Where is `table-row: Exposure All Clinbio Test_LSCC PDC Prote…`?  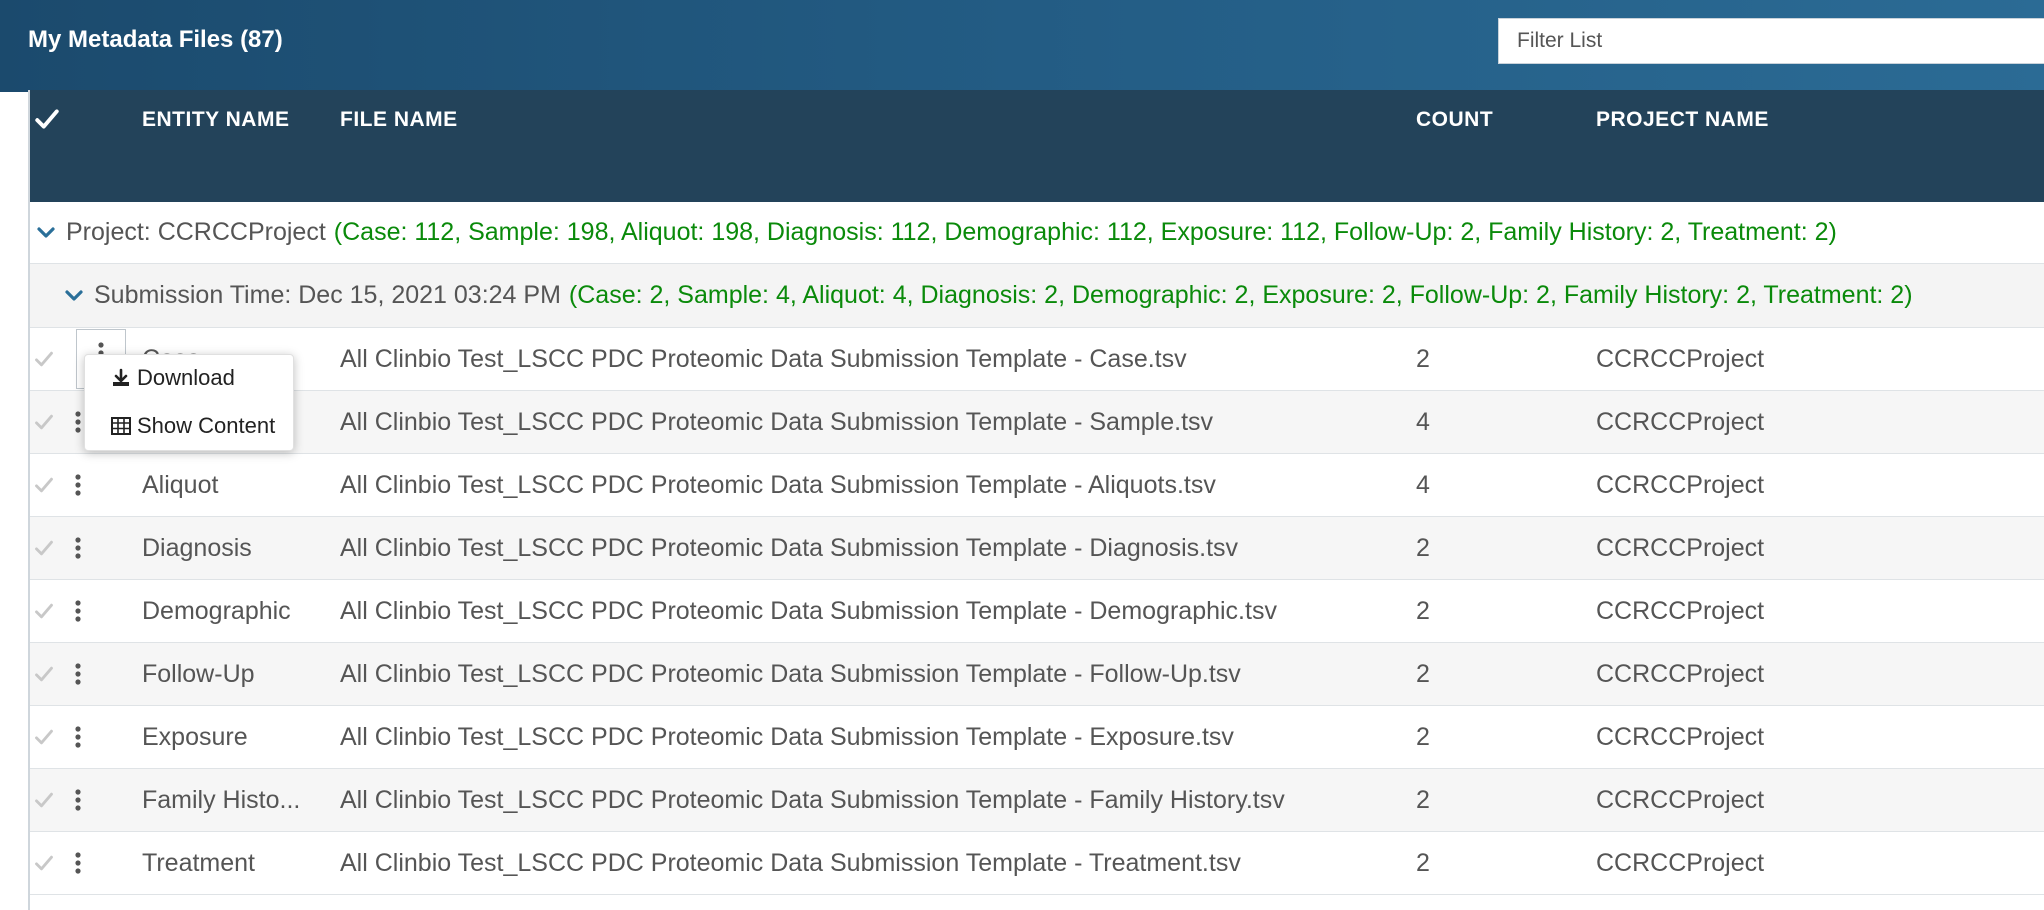 table-row: Exposure All Clinbio Test_LSCC PDC Prote… is located at coordinates (1037, 737).